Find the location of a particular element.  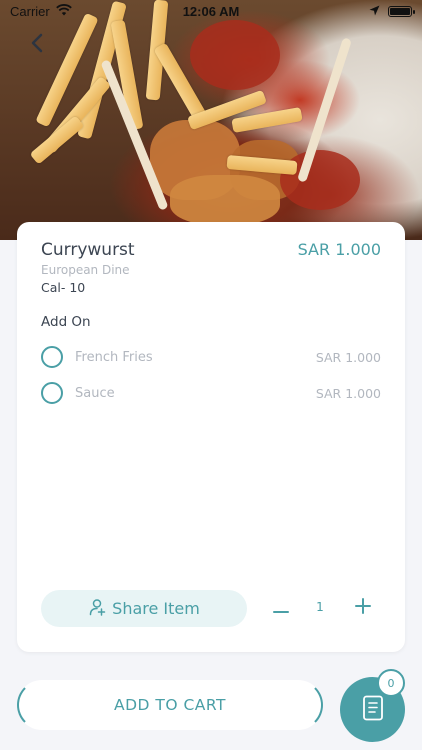

plus-icon is located at coordinates (363, 608).